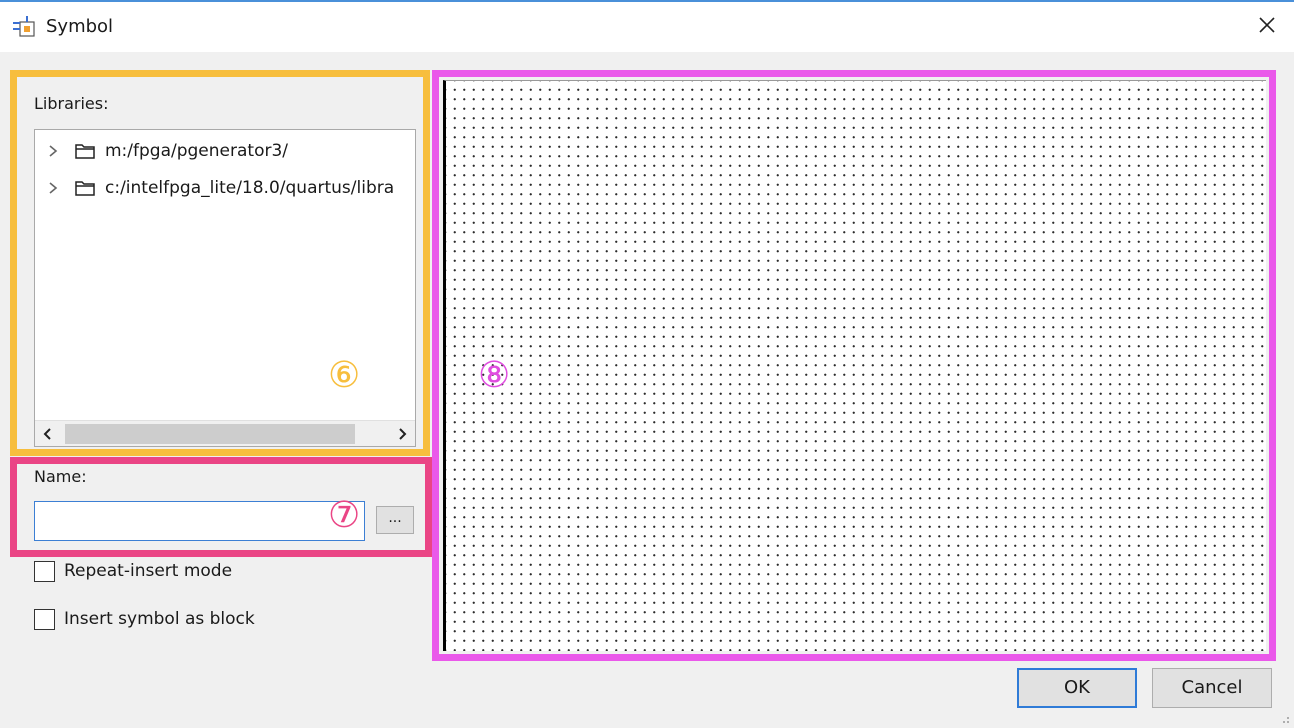 The height and width of the screenshot is (728, 1294). Describe the element at coordinates (60, 476) in the screenshot. I see `name-label: Name:` at that location.